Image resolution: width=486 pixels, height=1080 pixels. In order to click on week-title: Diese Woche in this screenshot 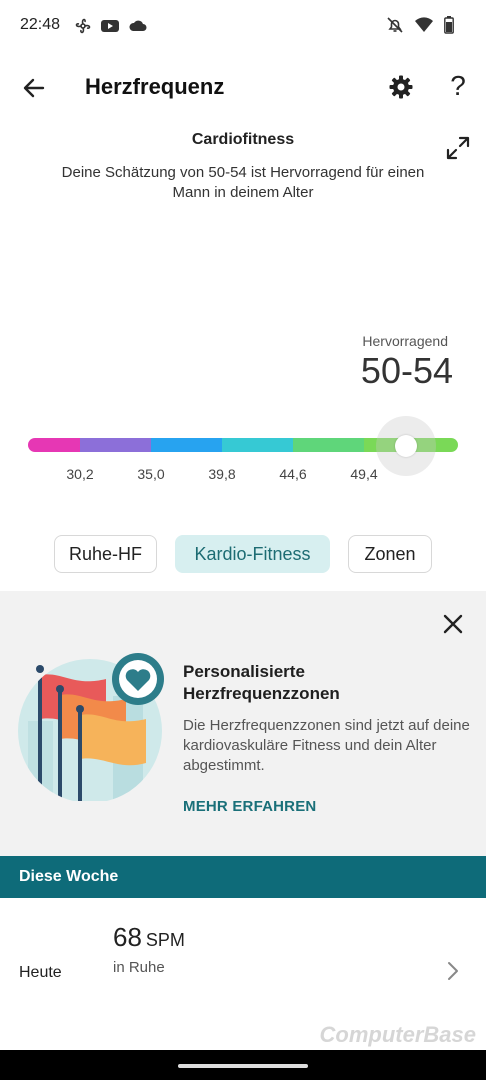, I will do `click(69, 876)`.